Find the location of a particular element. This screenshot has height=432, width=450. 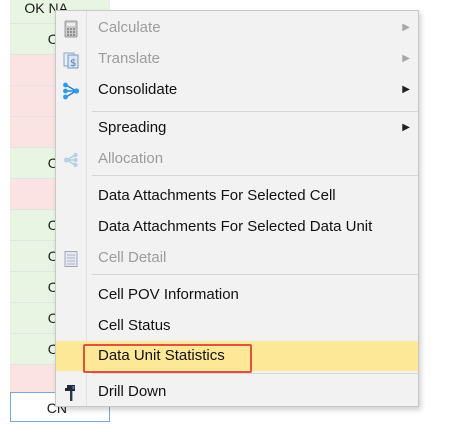

cell-detail-icon is located at coordinates (71, 258).